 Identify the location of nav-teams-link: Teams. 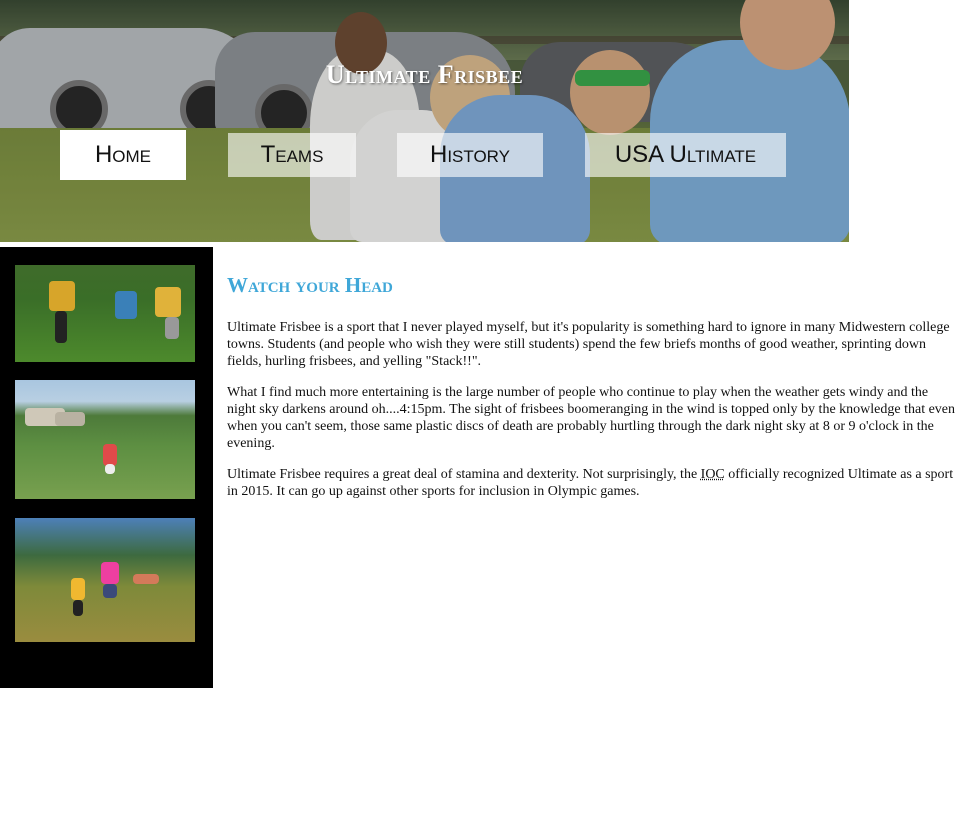
(292, 155).